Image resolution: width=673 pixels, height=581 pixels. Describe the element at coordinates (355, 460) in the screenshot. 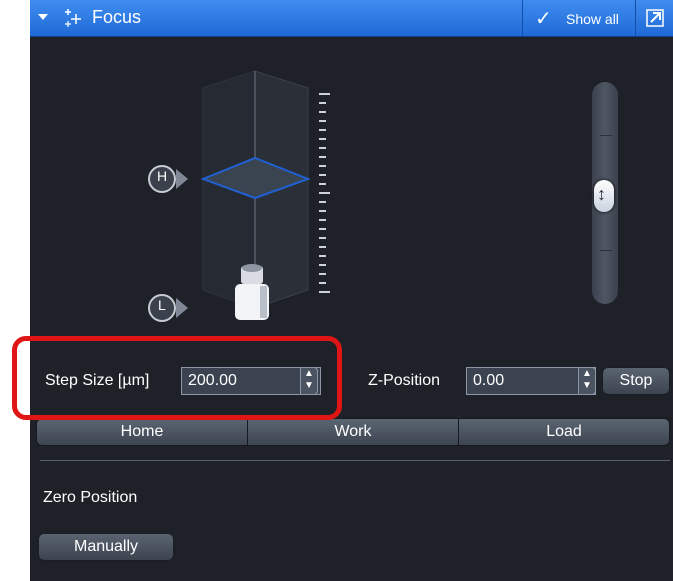

I see `section-divider` at that location.